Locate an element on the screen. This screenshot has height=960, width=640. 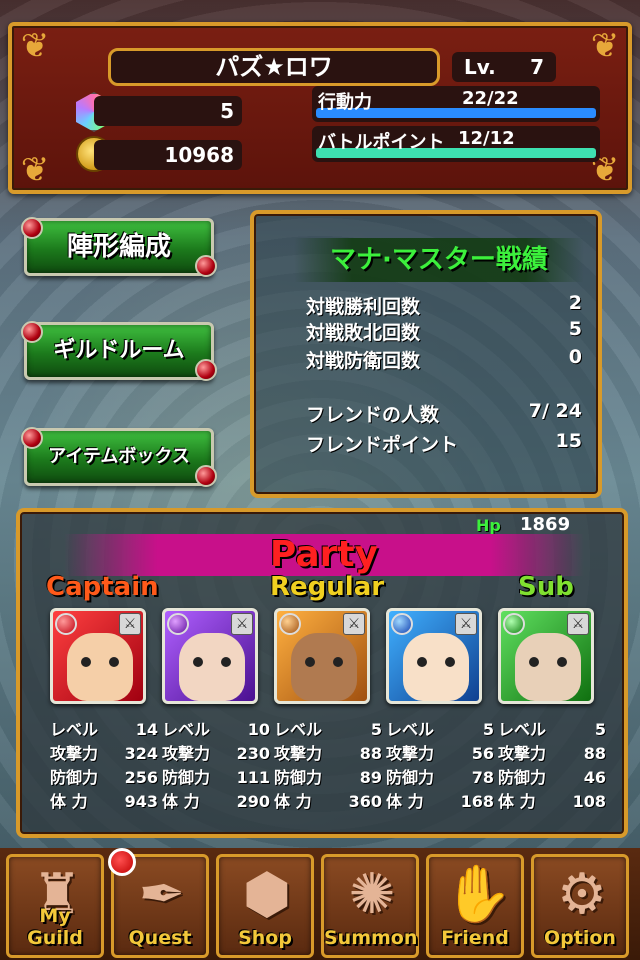
record-value: 15 is located at coordinates (568, 441).